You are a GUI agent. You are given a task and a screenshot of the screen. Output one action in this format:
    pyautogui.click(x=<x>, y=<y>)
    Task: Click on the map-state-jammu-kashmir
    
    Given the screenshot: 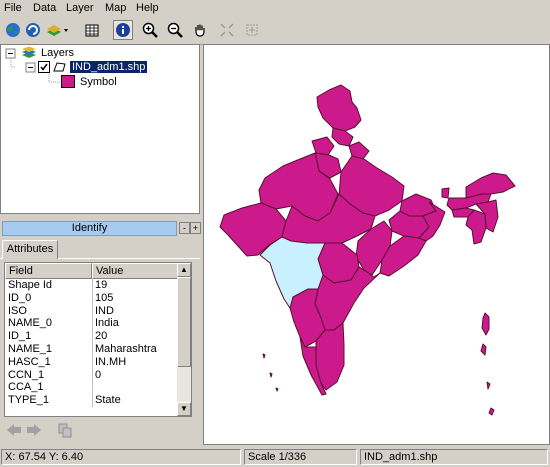 What is the action you would take?
    pyautogui.click(x=339, y=108)
    